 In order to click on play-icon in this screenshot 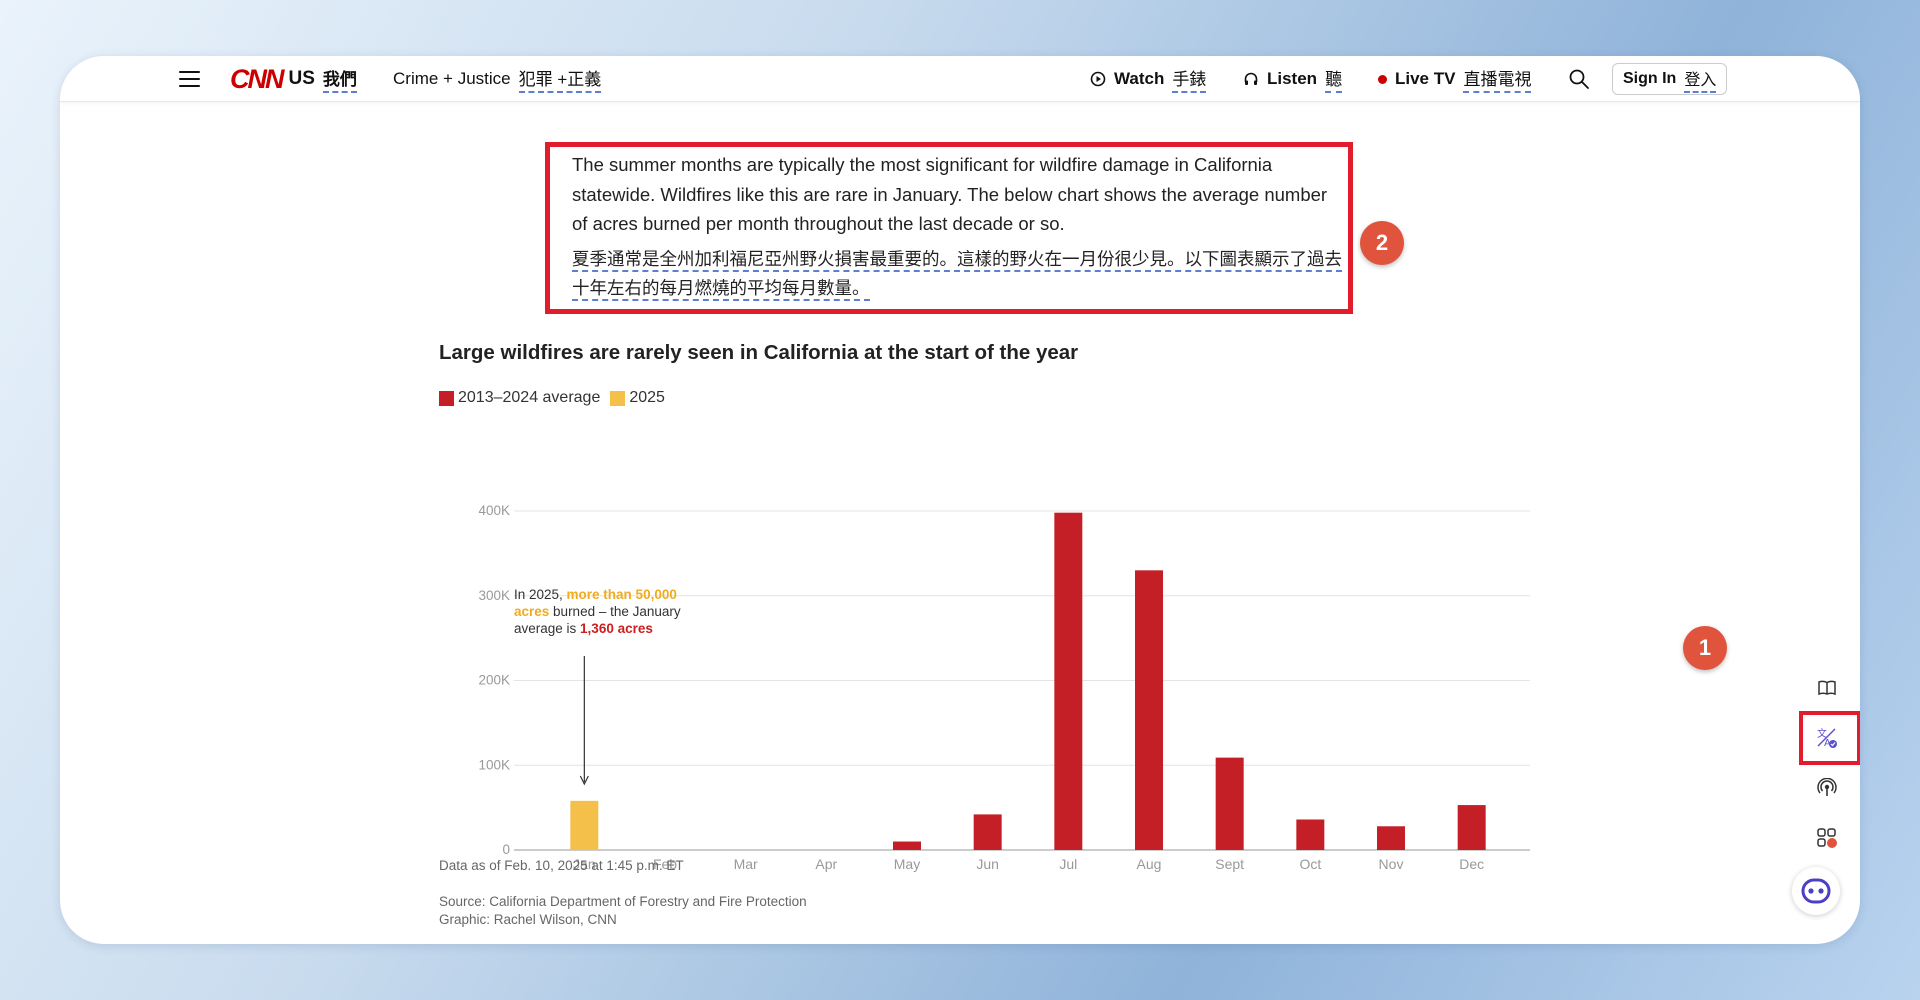, I will do `click(1098, 79)`.